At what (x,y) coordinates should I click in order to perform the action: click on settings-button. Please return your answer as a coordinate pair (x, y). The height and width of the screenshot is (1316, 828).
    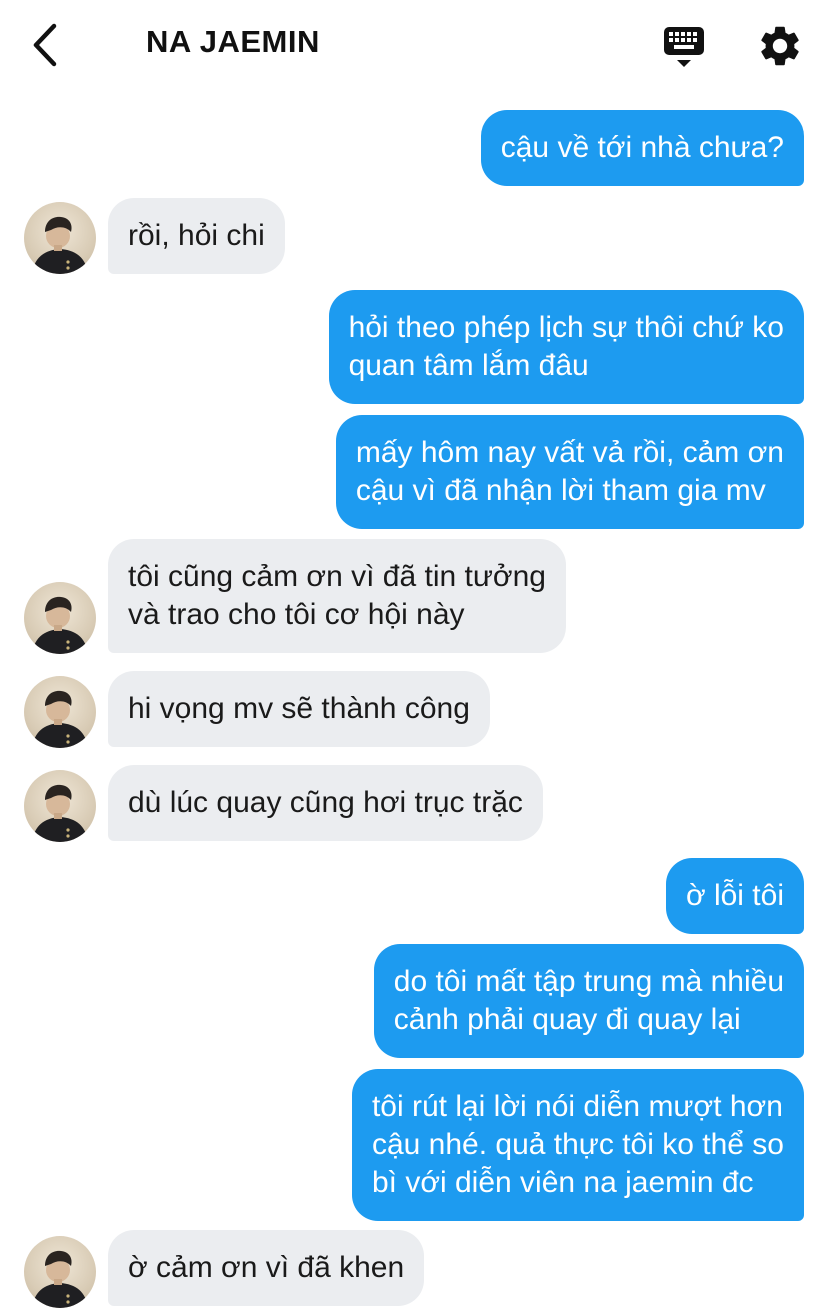
    Looking at the image, I should click on (780, 46).